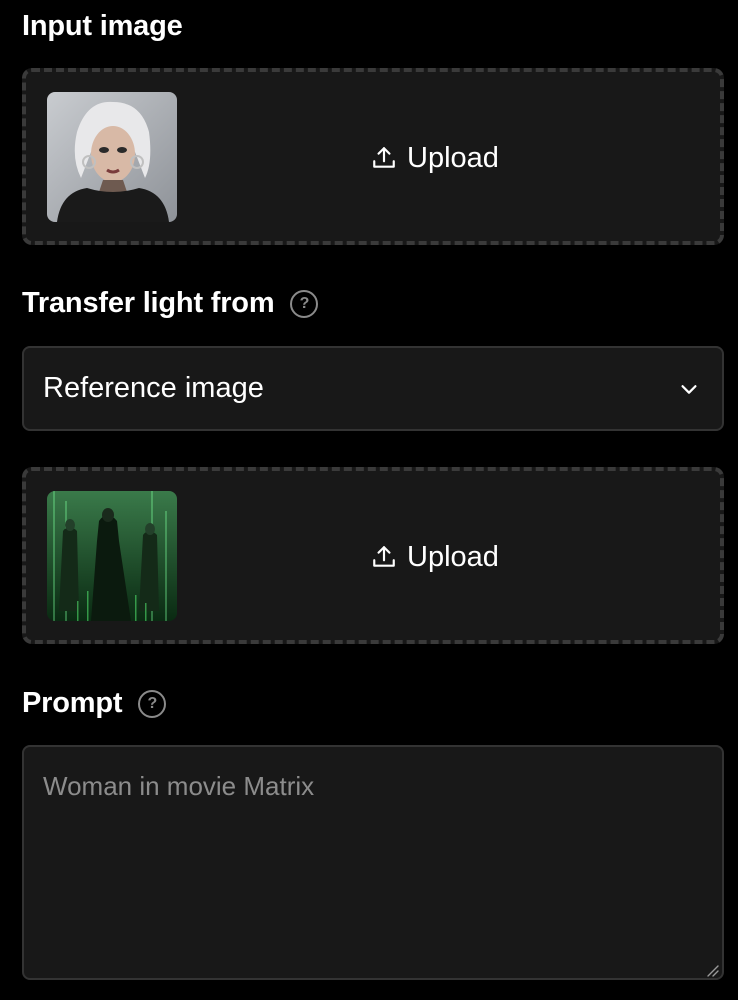 This screenshot has width=738, height=1000. I want to click on transfer-light-title-text: Transfer light from, so click(148, 303).